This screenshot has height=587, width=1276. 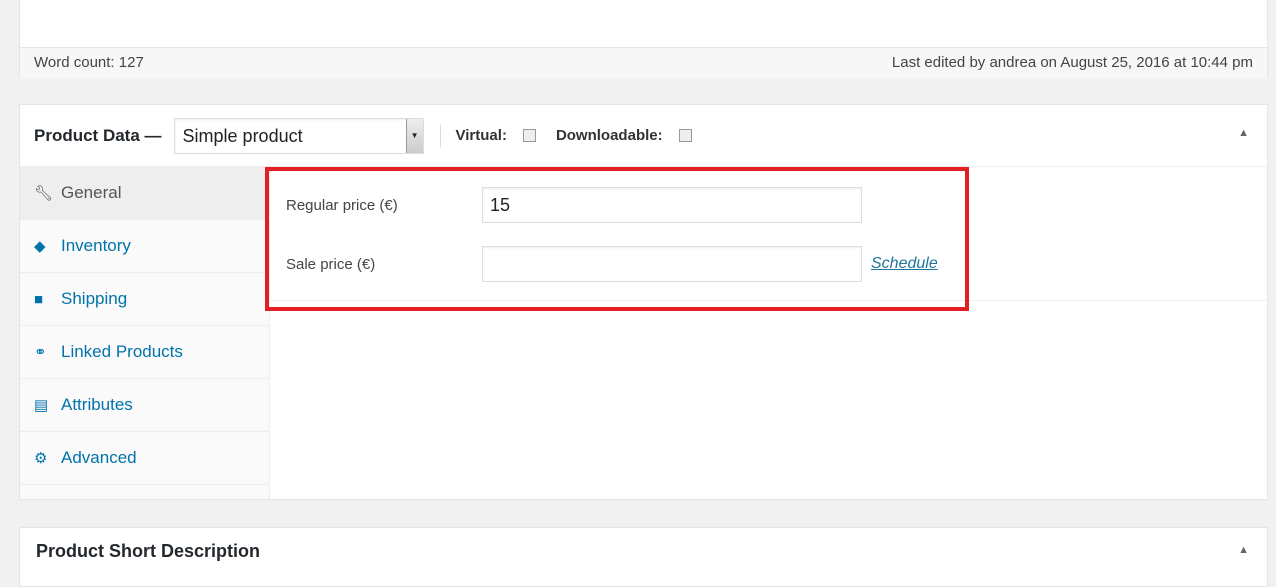 I want to click on tab-advanced: ⚙ Advanced, so click(x=144, y=458).